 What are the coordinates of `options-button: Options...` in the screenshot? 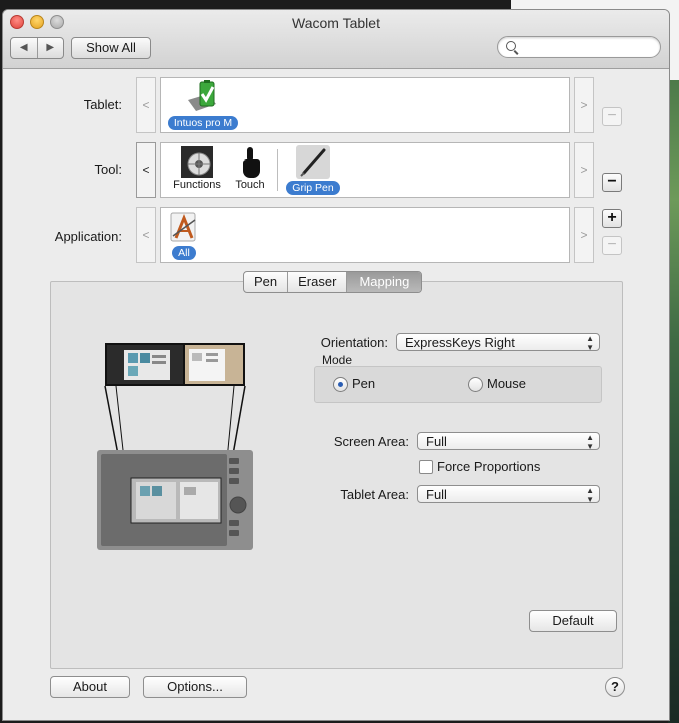 It's located at (195, 687).